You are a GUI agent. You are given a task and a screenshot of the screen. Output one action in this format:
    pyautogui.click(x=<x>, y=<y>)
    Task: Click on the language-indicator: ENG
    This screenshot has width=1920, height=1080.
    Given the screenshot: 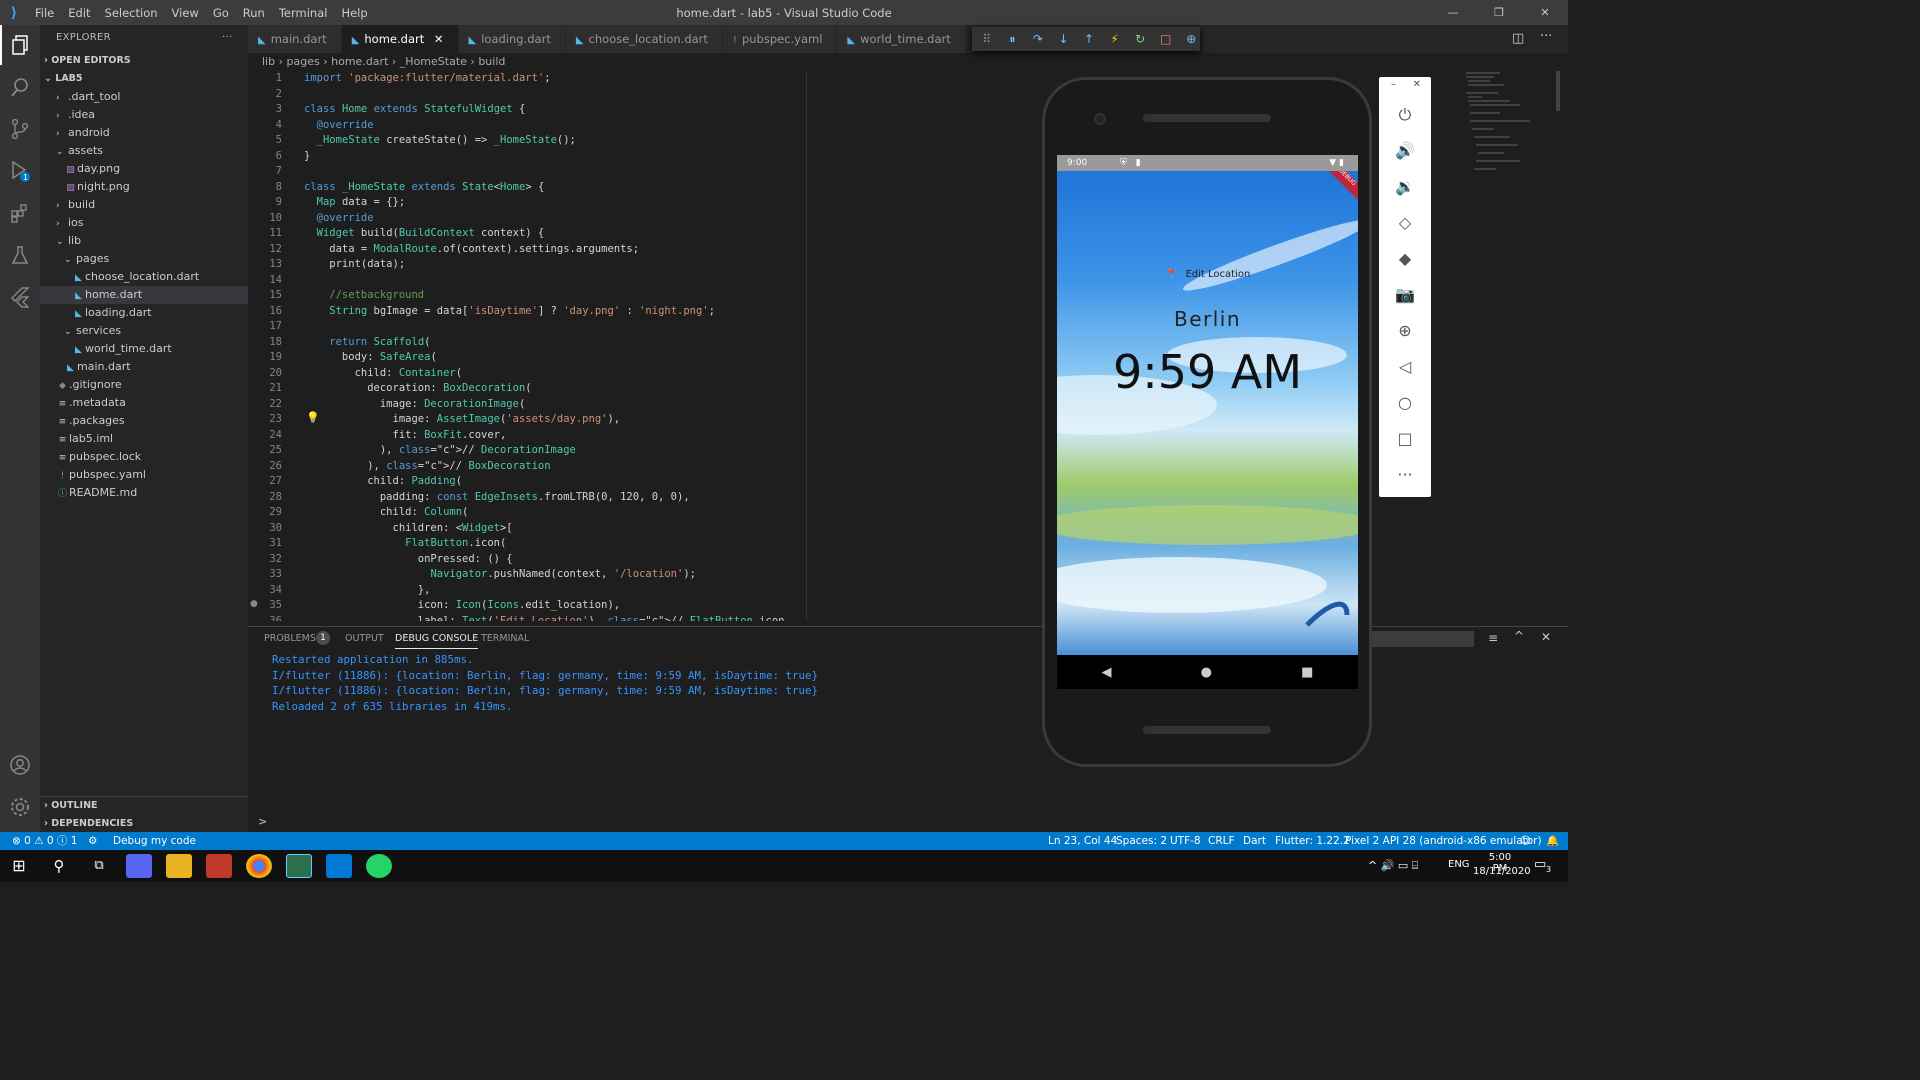 What is the action you would take?
    pyautogui.click(x=1459, y=864)
    